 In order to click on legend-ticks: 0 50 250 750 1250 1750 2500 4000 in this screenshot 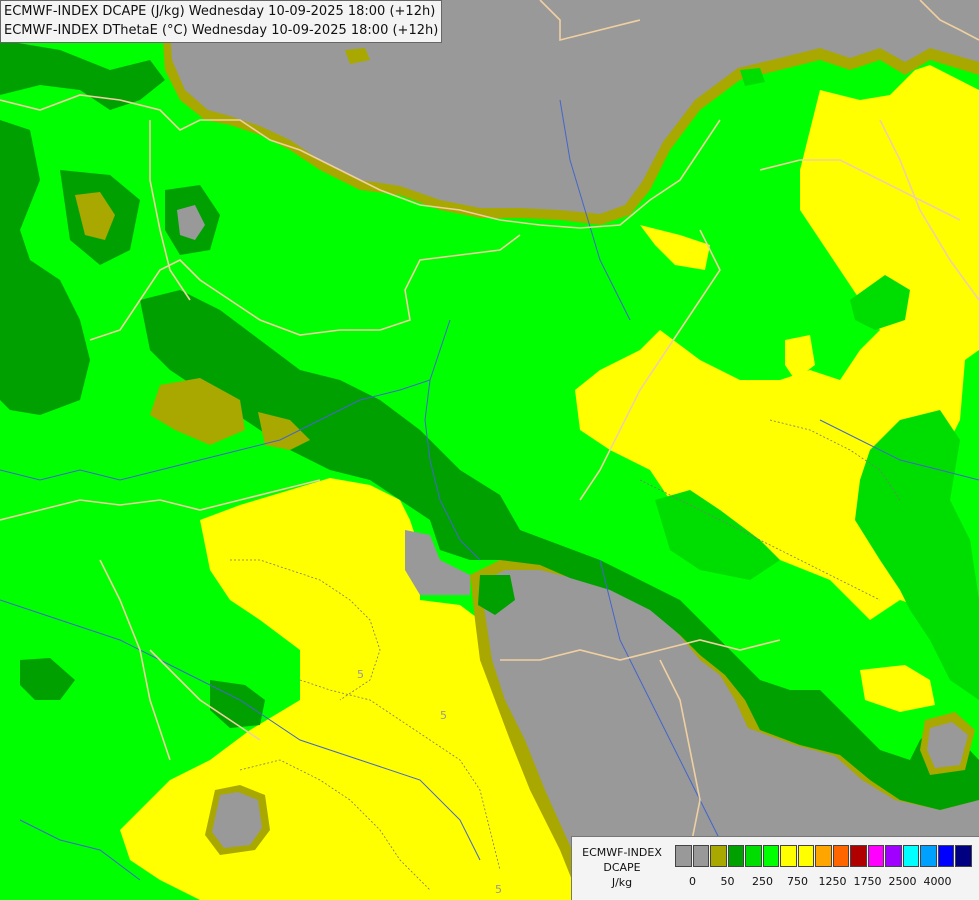, I will do `click(825, 882)`.